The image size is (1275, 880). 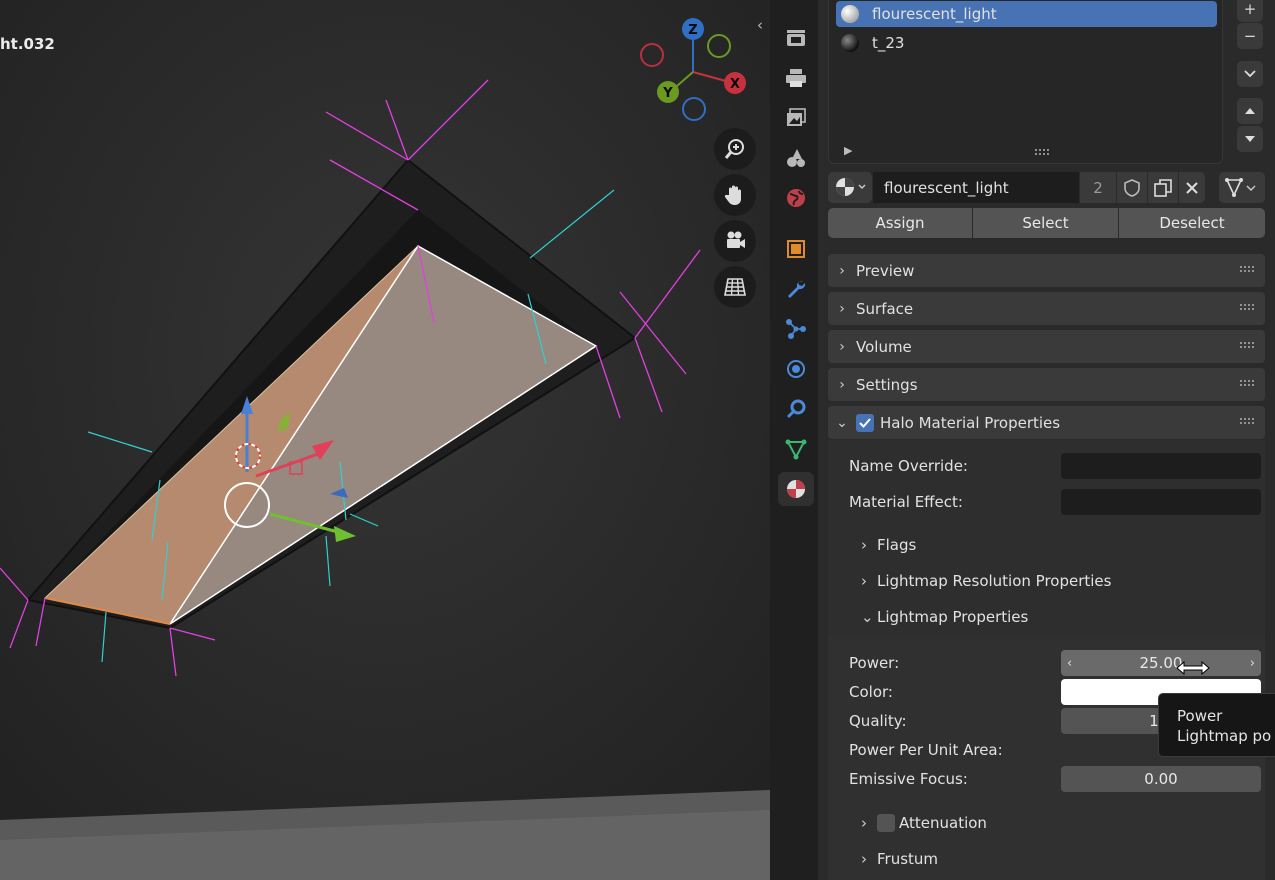 I want to click on assign-button: Assign, so click(x=900, y=223).